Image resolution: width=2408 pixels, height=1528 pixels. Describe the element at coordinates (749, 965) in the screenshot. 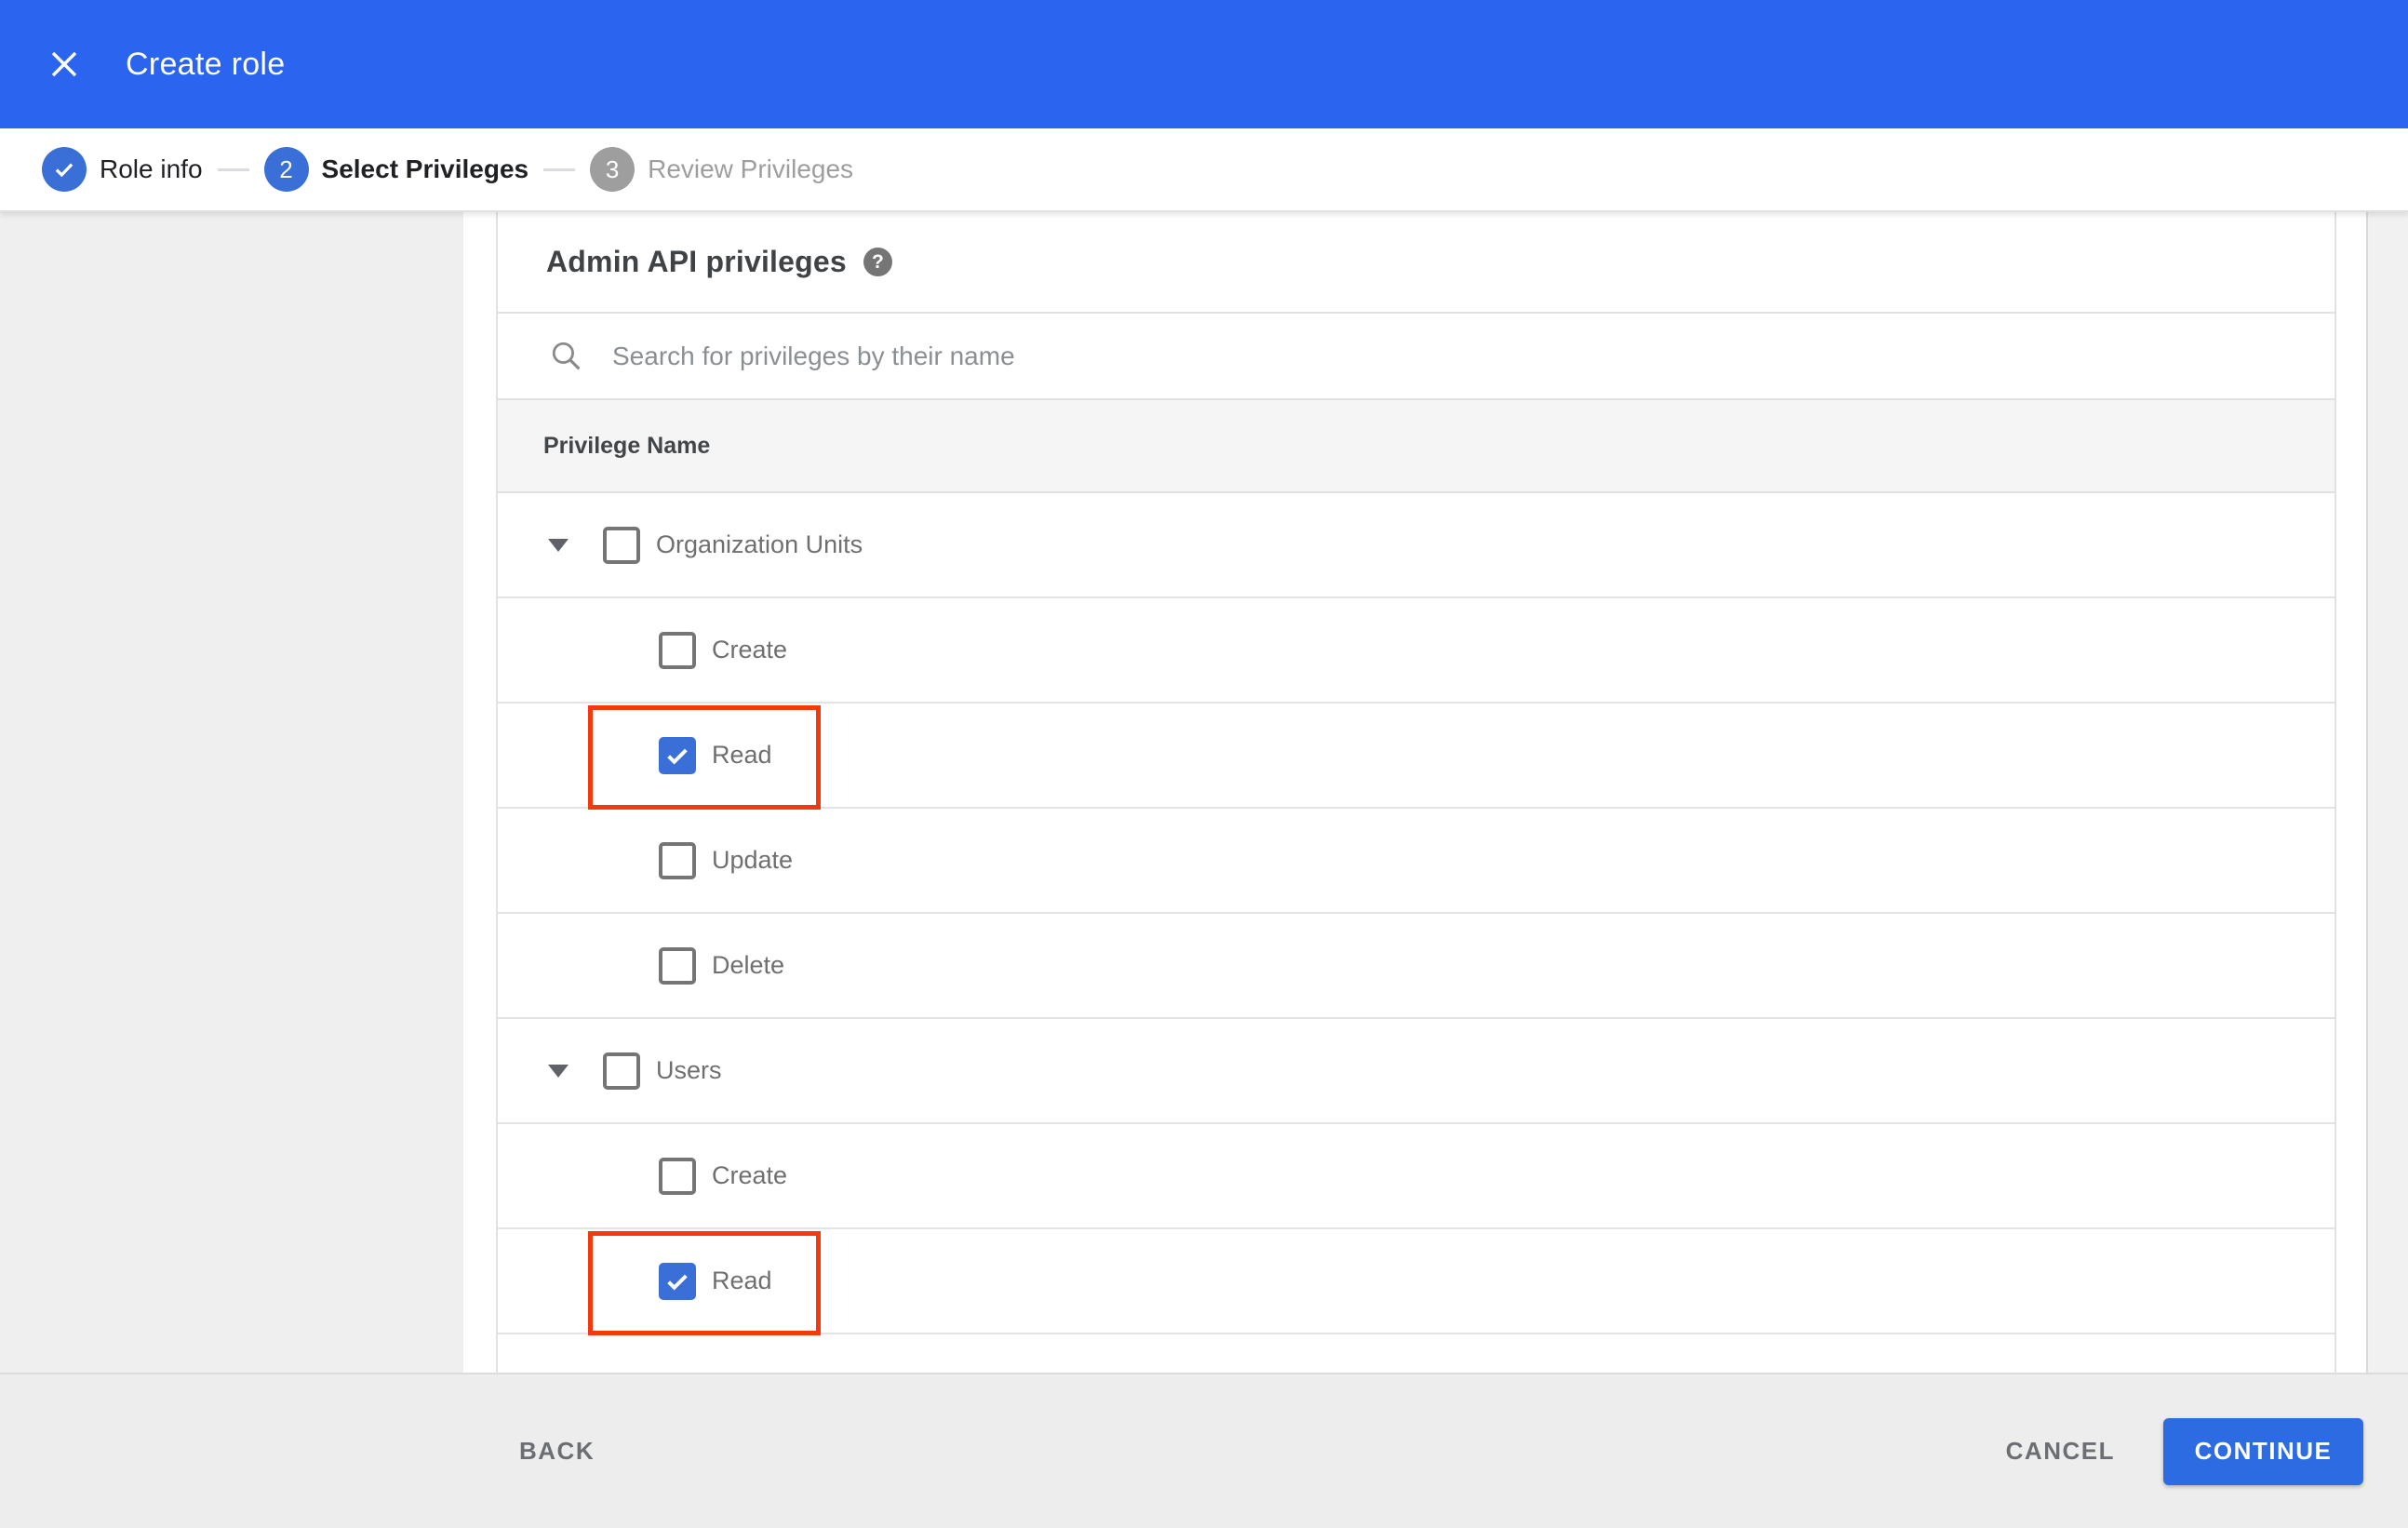

I see `privilege-label: Delete` at that location.